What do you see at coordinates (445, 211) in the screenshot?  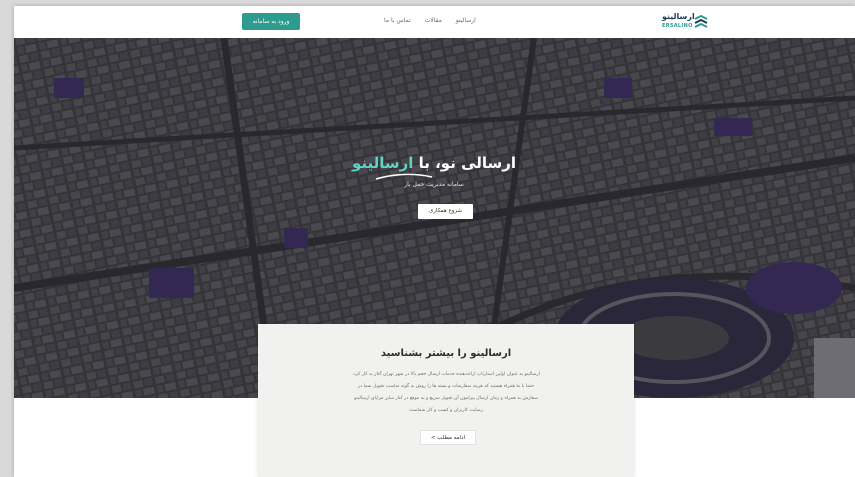 I see `start-cooperation-button: شروع همکاری` at bounding box center [445, 211].